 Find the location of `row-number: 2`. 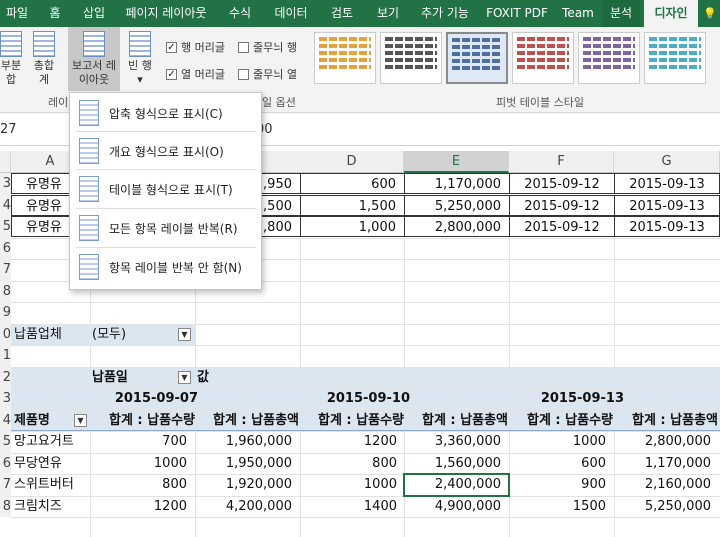

row-number: 2 is located at coordinates (5, 377).